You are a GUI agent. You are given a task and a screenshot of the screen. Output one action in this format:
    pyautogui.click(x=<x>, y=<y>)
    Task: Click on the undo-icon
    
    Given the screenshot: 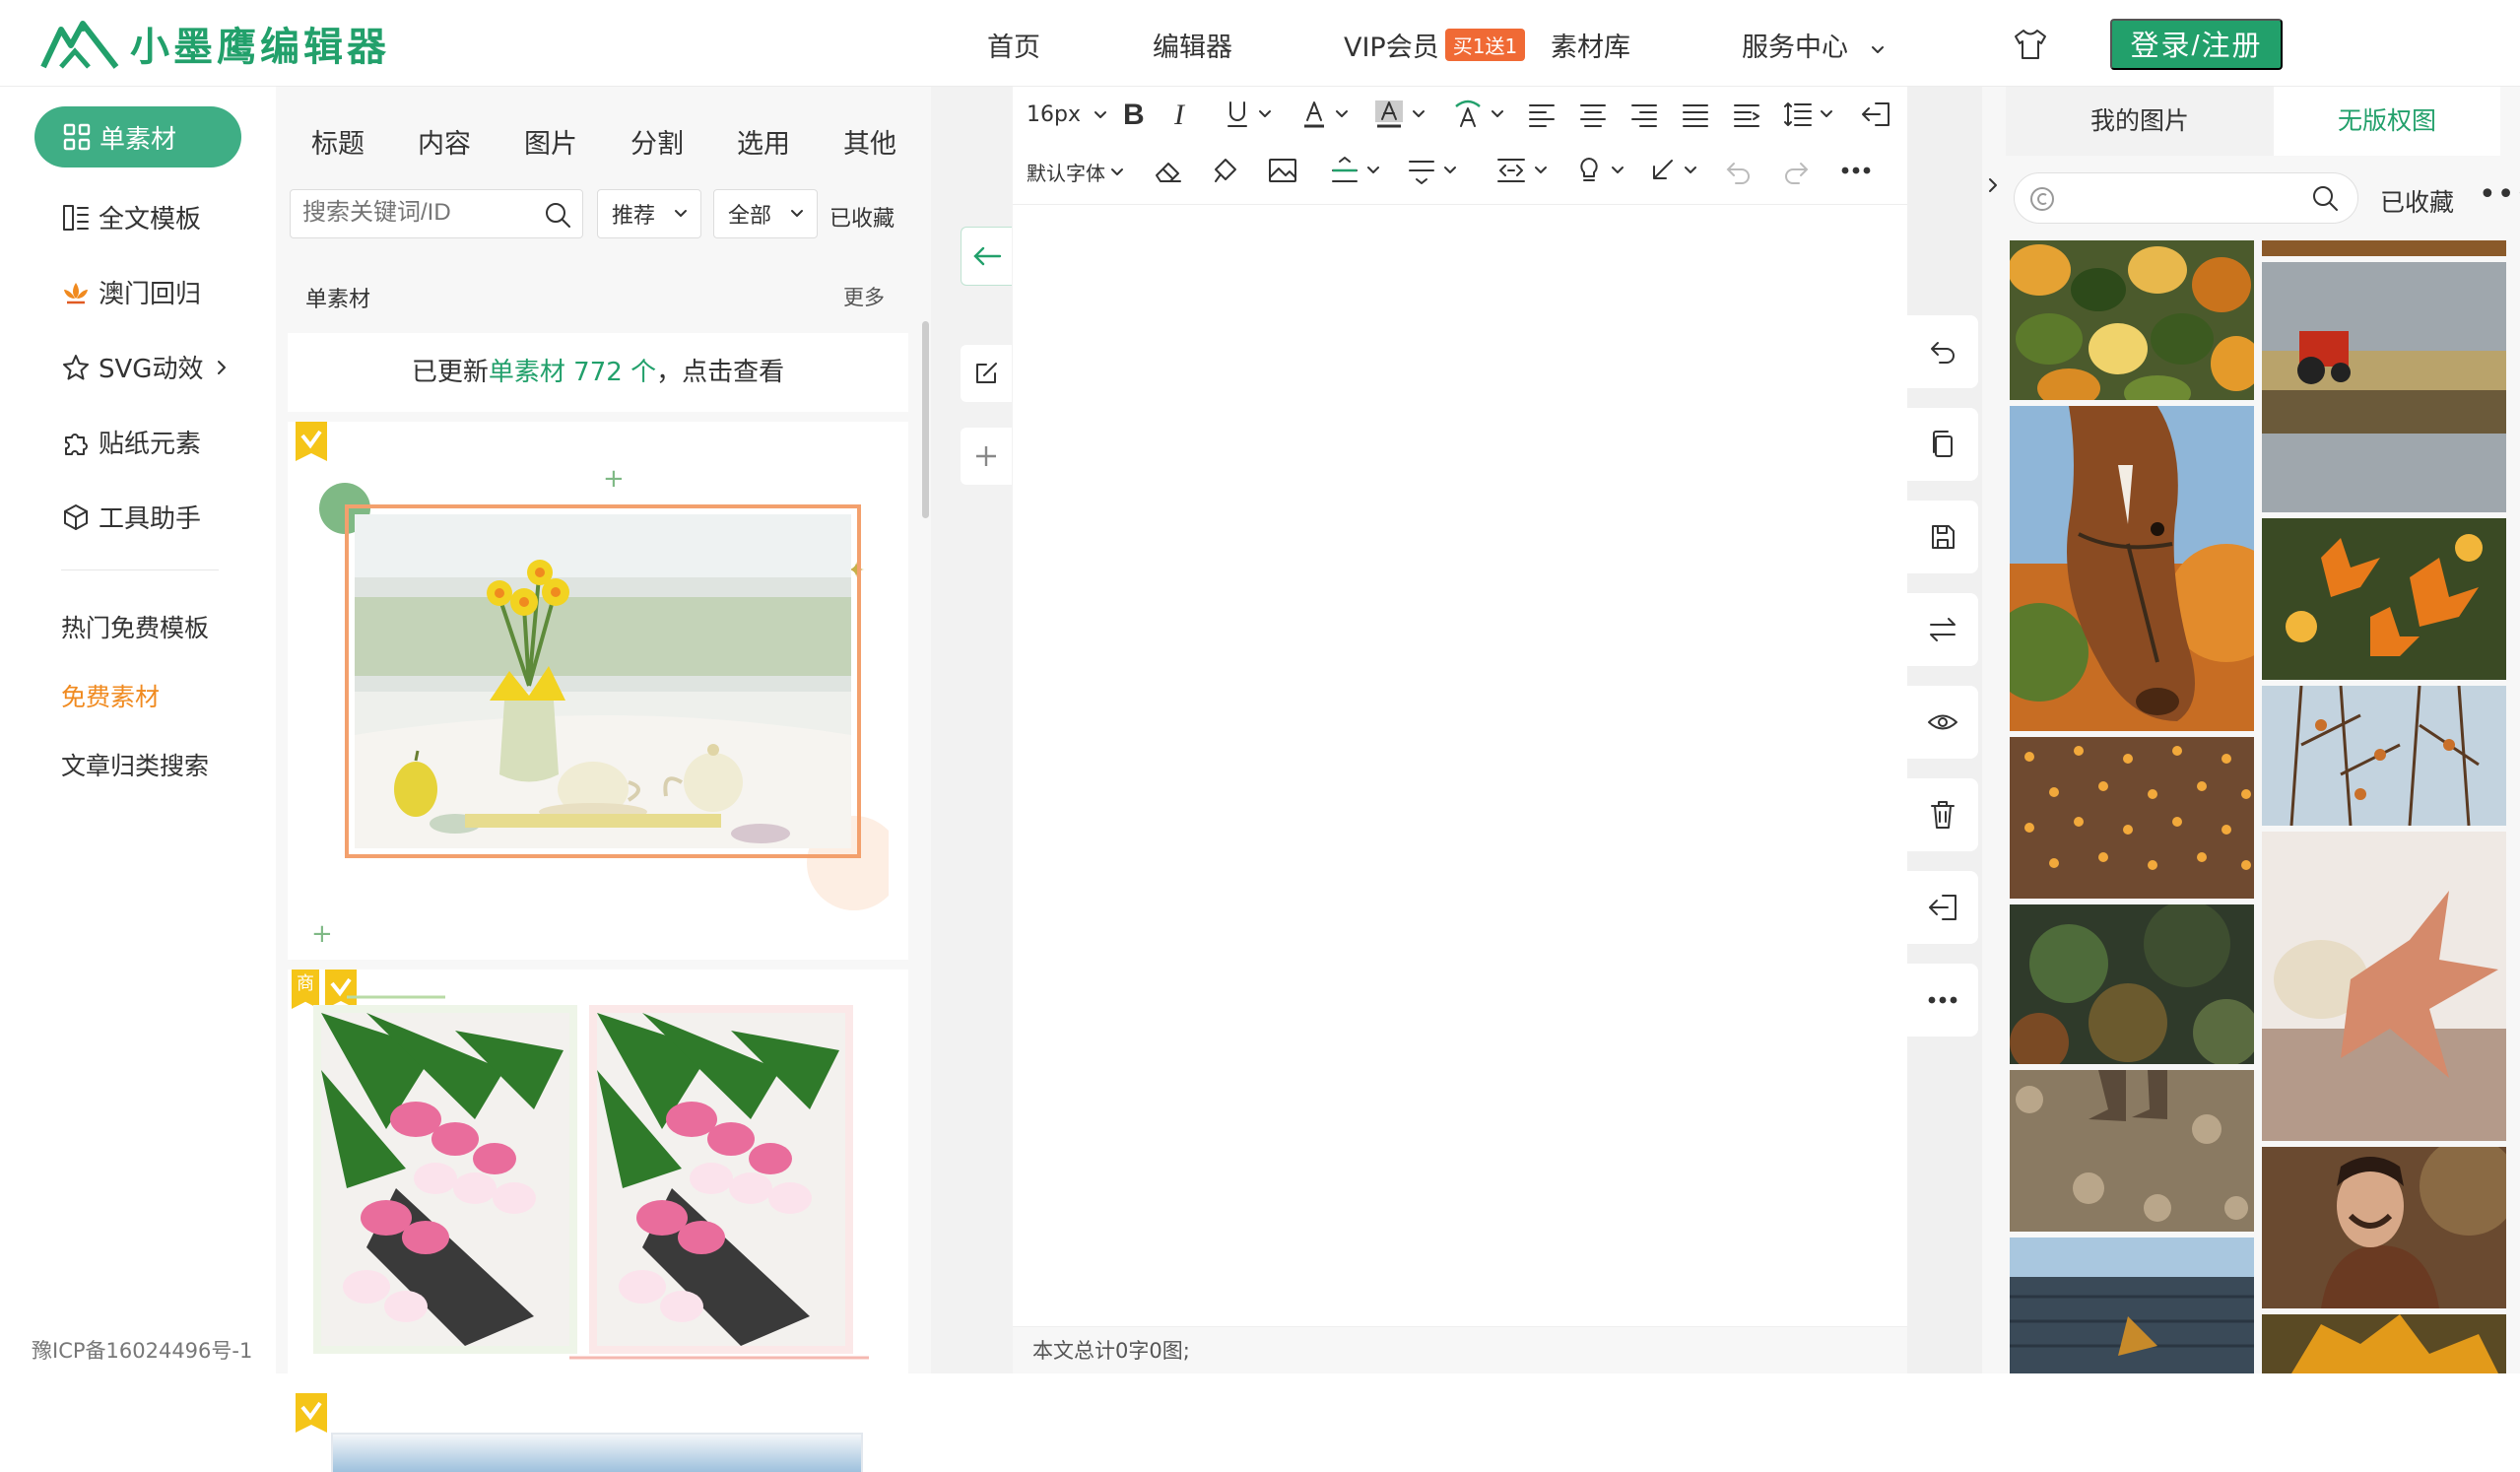 What is the action you would take?
    pyautogui.click(x=1739, y=171)
    